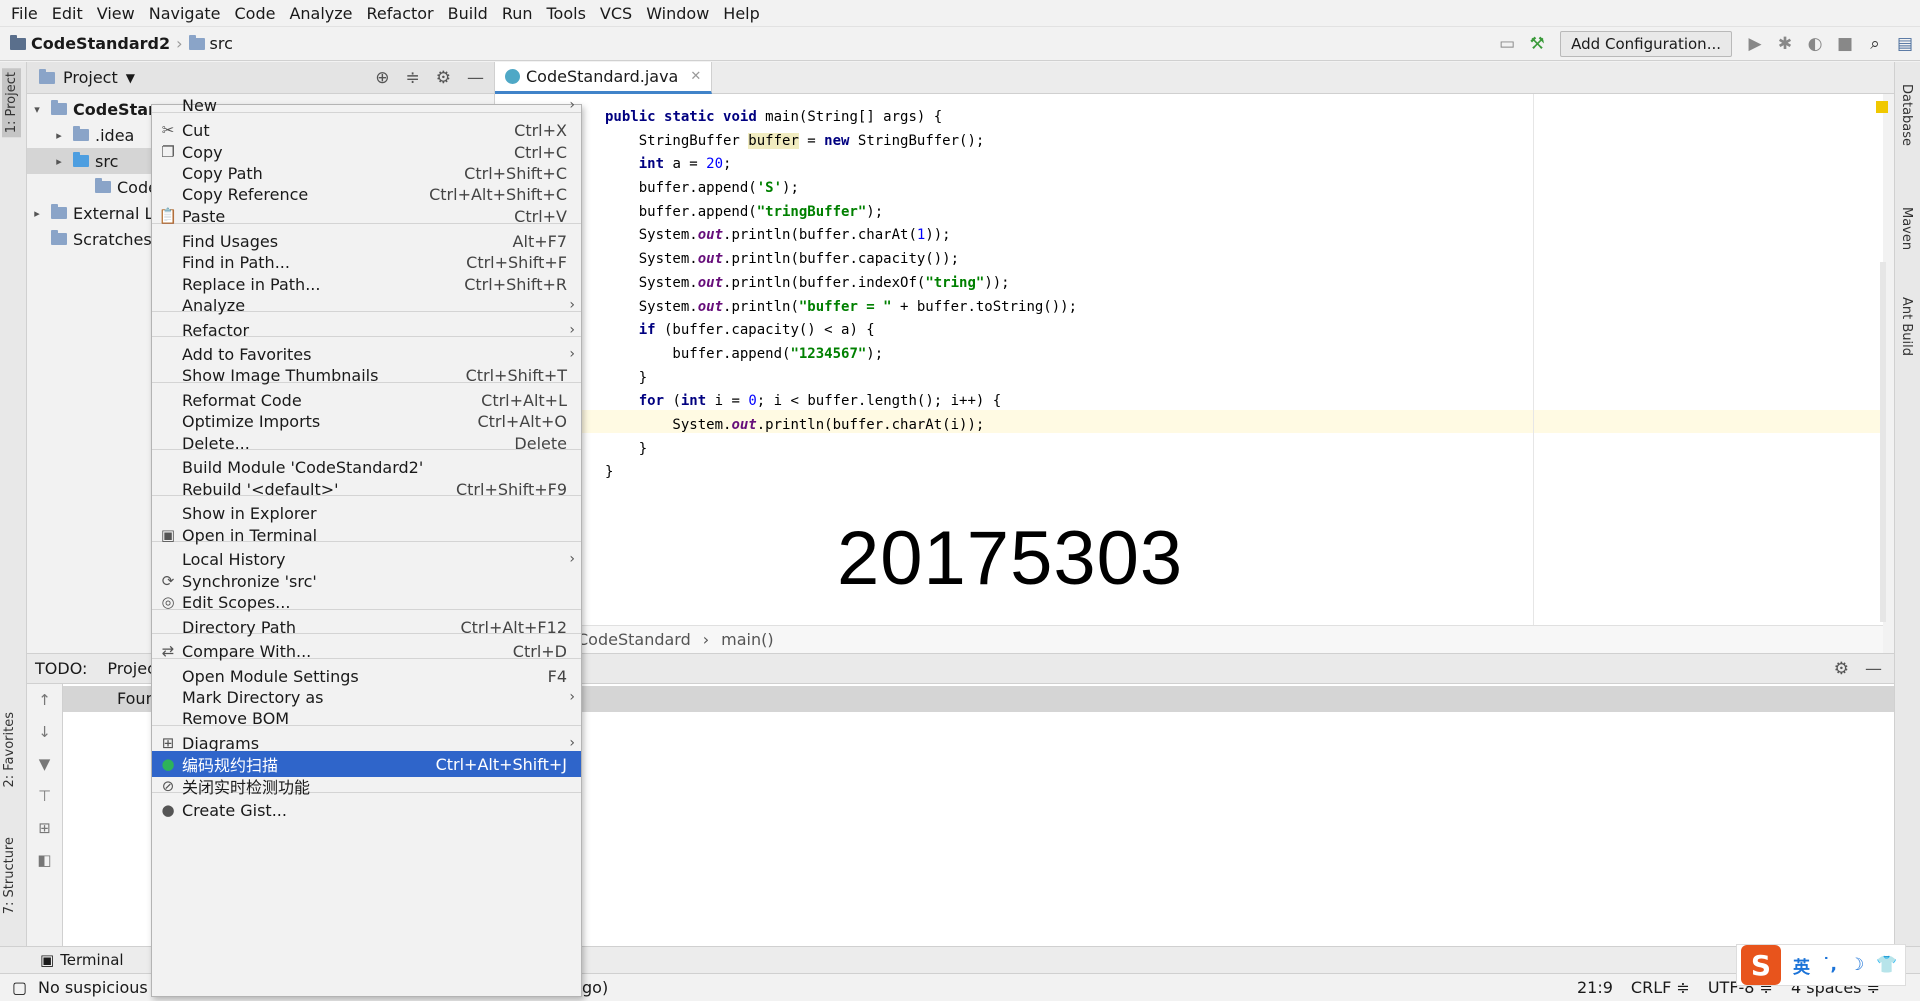 This screenshot has width=1920, height=1001. What do you see at coordinates (366, 535) in the screenshot?
I see `context-menu-item: ▣ Open in Terminal` at bounding box center [366, 535].